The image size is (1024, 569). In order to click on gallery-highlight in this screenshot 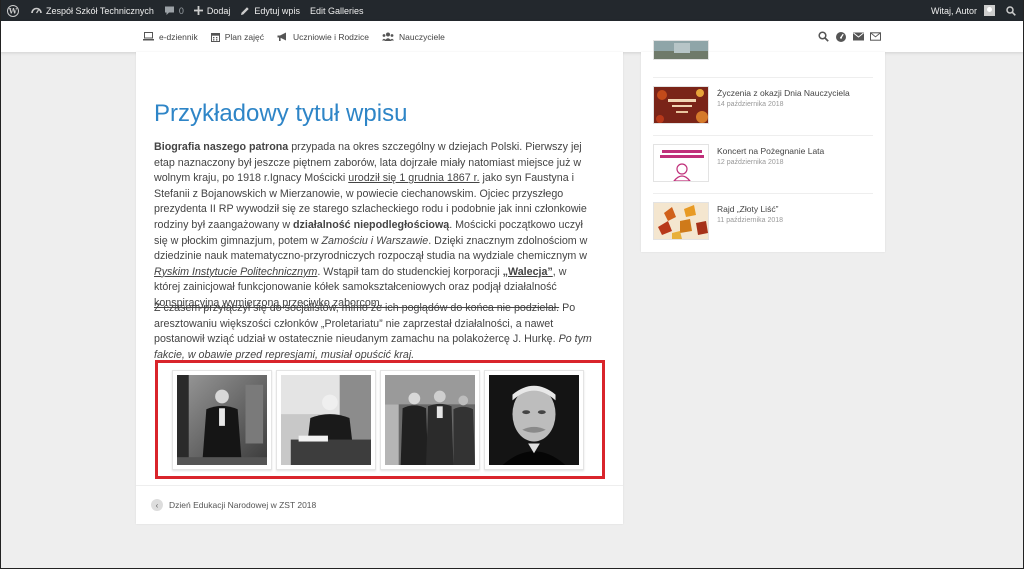, I will do `click(380, 419)`.